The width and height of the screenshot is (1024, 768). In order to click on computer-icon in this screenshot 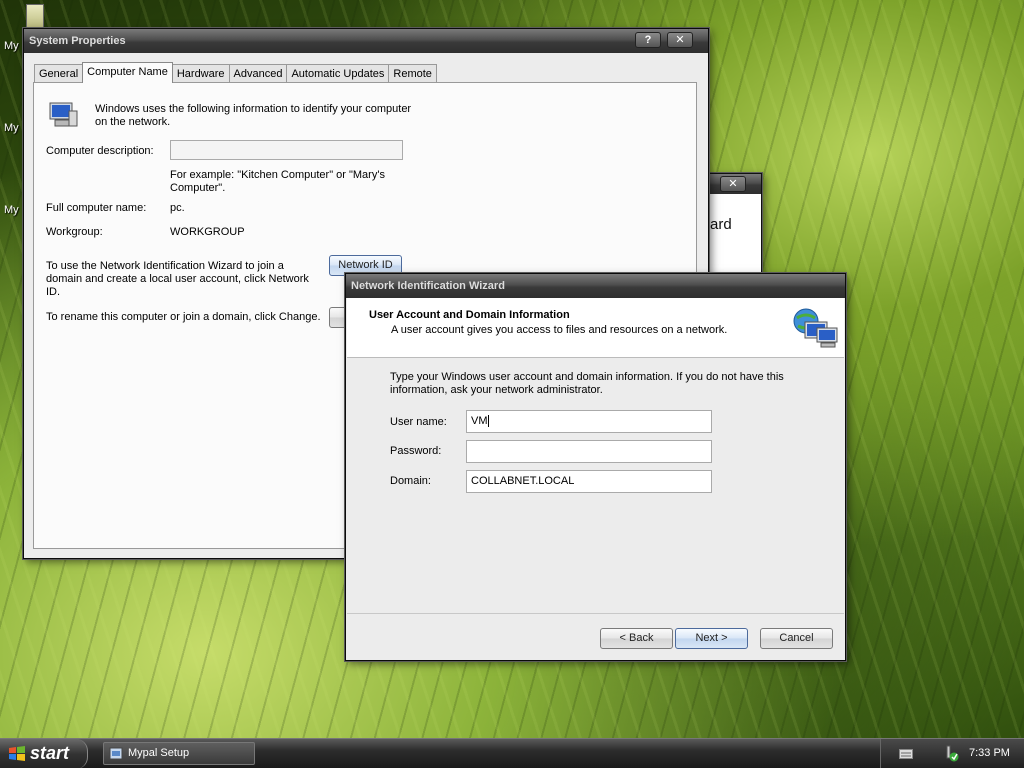, I will do `click(63, 114)`.